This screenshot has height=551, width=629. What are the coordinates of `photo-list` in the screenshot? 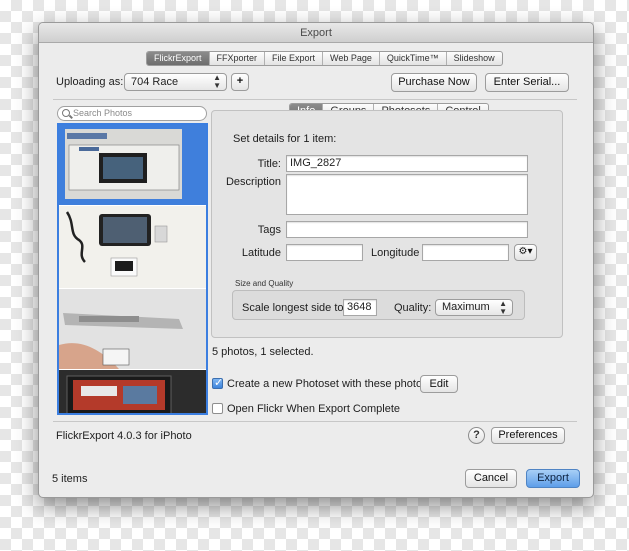 It's located at (132, 269).